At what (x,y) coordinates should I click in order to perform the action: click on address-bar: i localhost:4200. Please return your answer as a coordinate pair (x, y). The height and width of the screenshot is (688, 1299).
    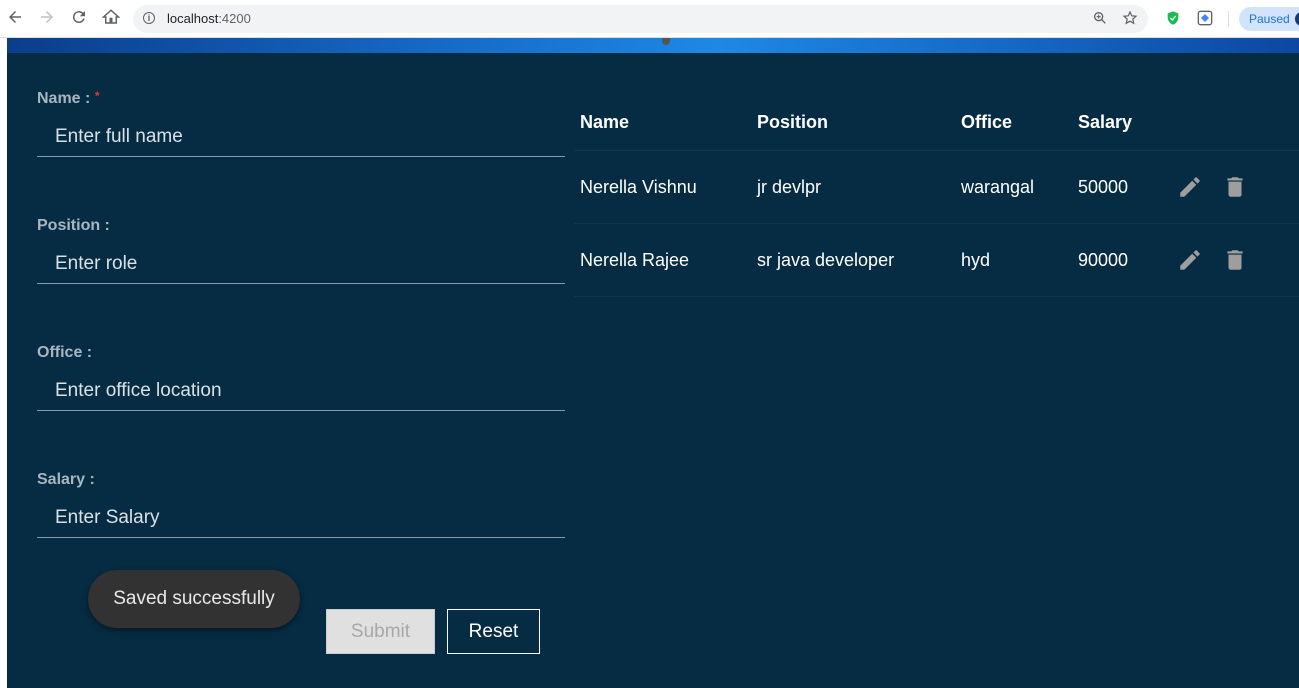
    Looking at the image, I should click on (640, 19).